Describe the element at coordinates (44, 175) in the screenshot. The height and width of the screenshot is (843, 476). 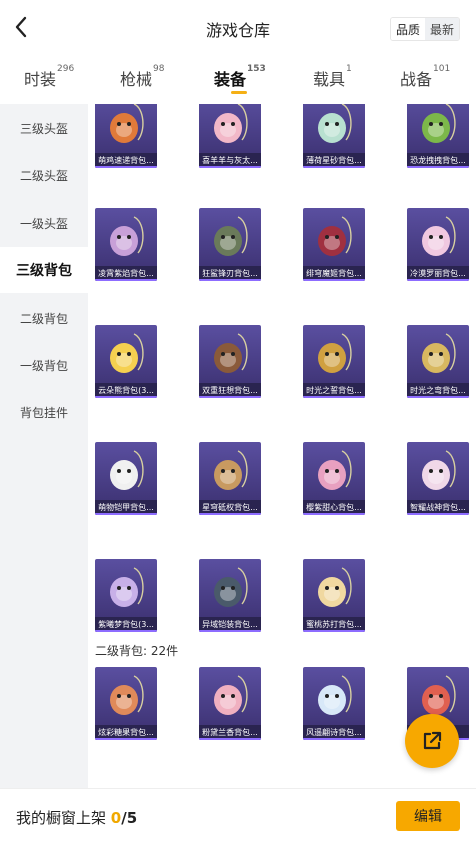
I see `sidebar-item-level2-helmet: 二级头盔` at that location.